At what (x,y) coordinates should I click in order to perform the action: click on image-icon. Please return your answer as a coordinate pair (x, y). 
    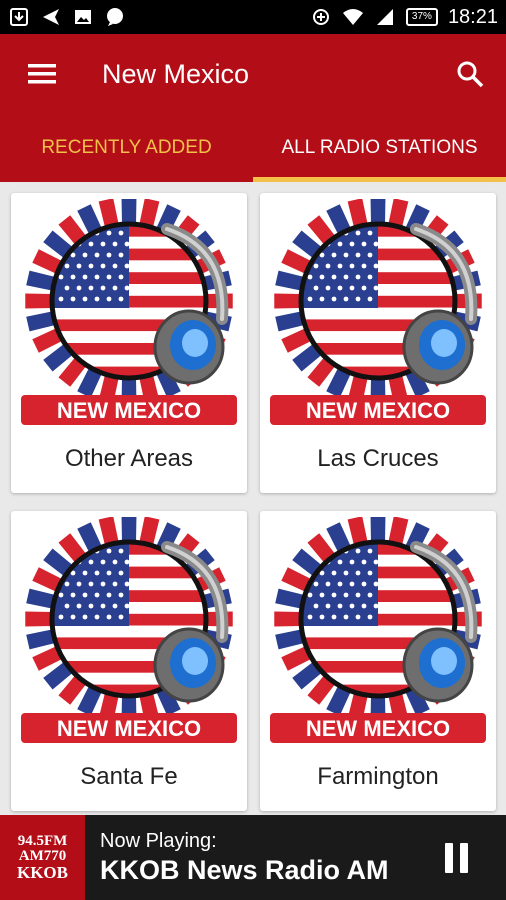
    Looking at the image, I should click on (83, 17).